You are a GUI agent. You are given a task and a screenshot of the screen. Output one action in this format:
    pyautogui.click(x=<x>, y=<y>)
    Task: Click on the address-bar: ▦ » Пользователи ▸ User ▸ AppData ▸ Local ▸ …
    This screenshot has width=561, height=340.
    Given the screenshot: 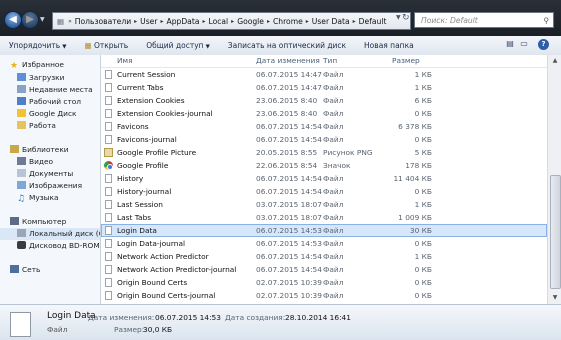 What is the action you would take?
    pyautogui.click(x=231, y=21)
    